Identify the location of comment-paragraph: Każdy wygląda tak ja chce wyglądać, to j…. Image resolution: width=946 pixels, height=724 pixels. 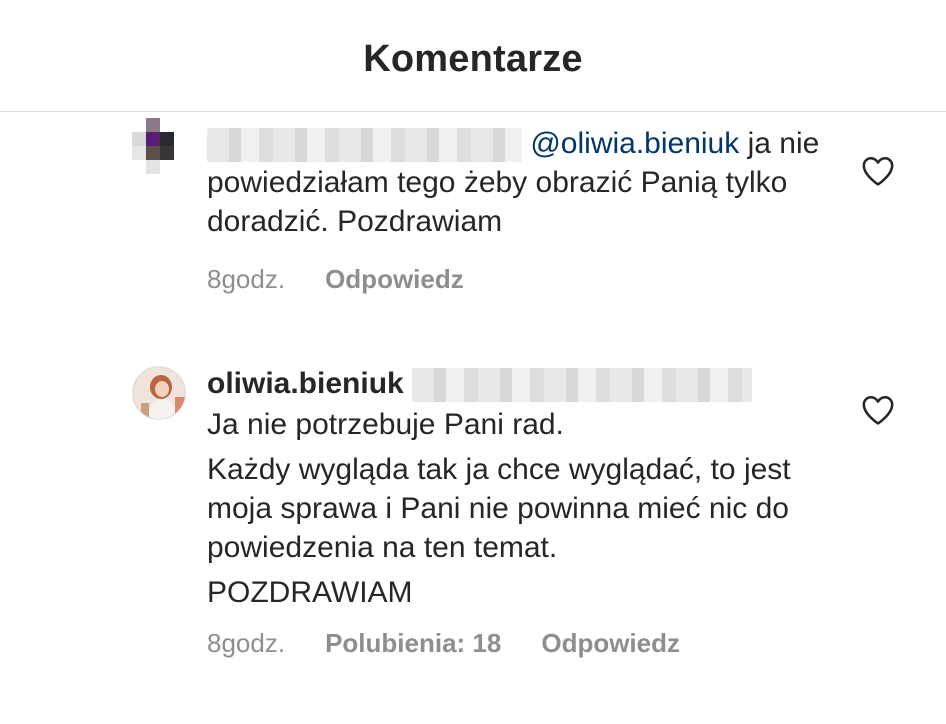
(499, 508).